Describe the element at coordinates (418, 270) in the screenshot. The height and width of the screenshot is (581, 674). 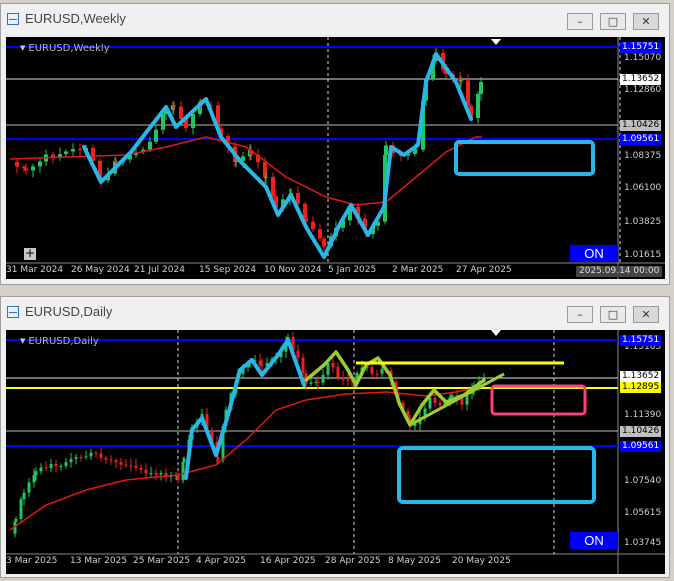
I see `time-axis-label: 2 Mar 2025` at that location.